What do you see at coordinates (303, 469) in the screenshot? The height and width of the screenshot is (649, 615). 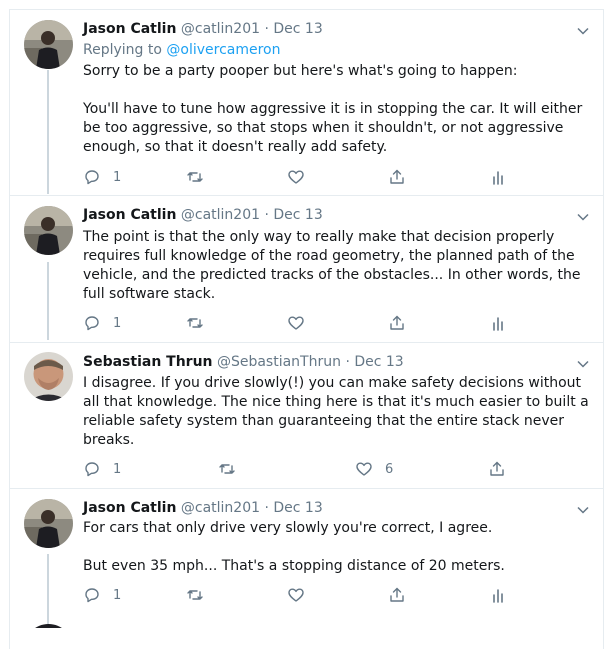 I see `tweet-actions: 1 6` at bounding box center [303, 469].